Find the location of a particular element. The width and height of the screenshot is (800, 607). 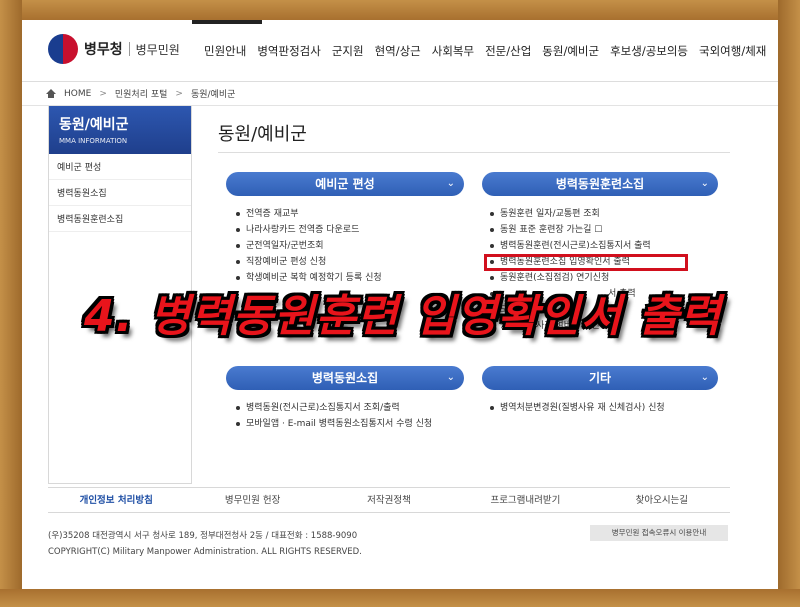

logo-main-text: 병무청 is located at coordinates (103, 50).